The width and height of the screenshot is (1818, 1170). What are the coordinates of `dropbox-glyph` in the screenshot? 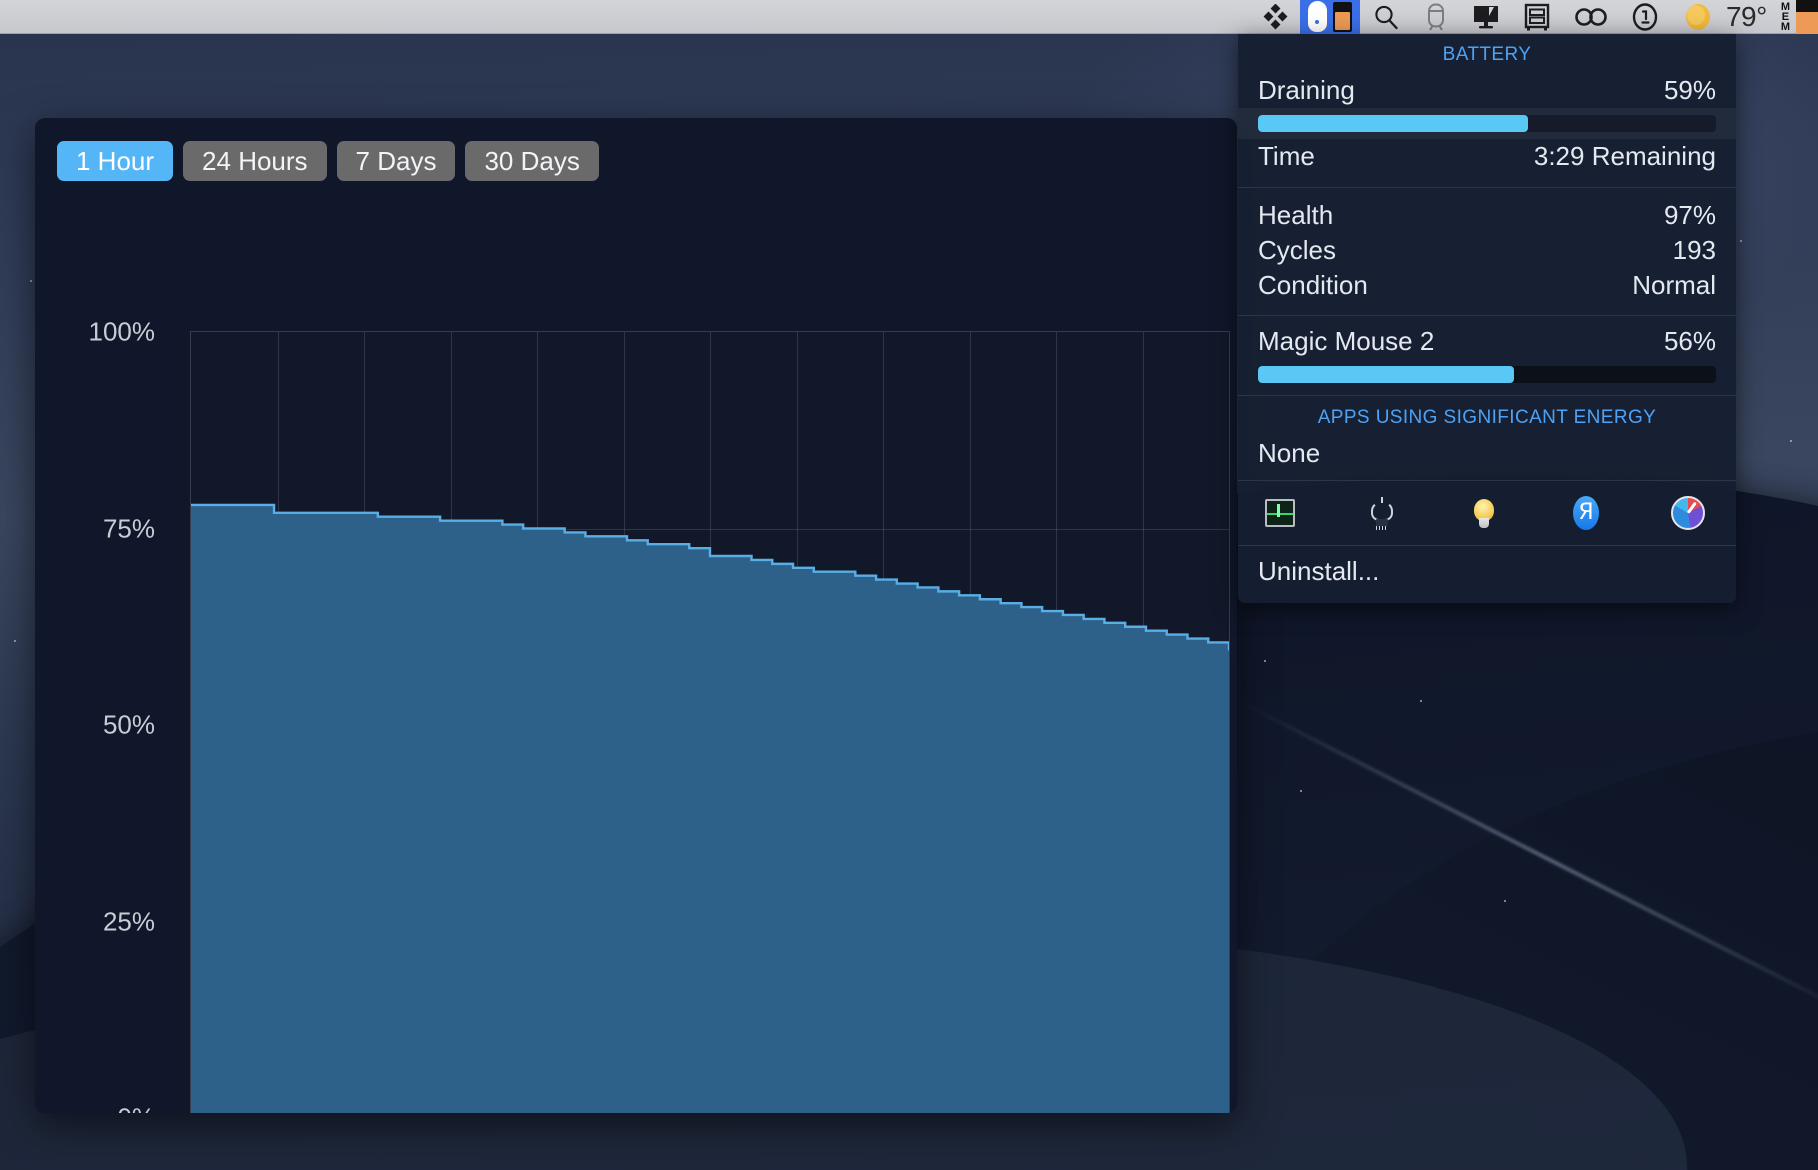 It's located at (1275, 16).